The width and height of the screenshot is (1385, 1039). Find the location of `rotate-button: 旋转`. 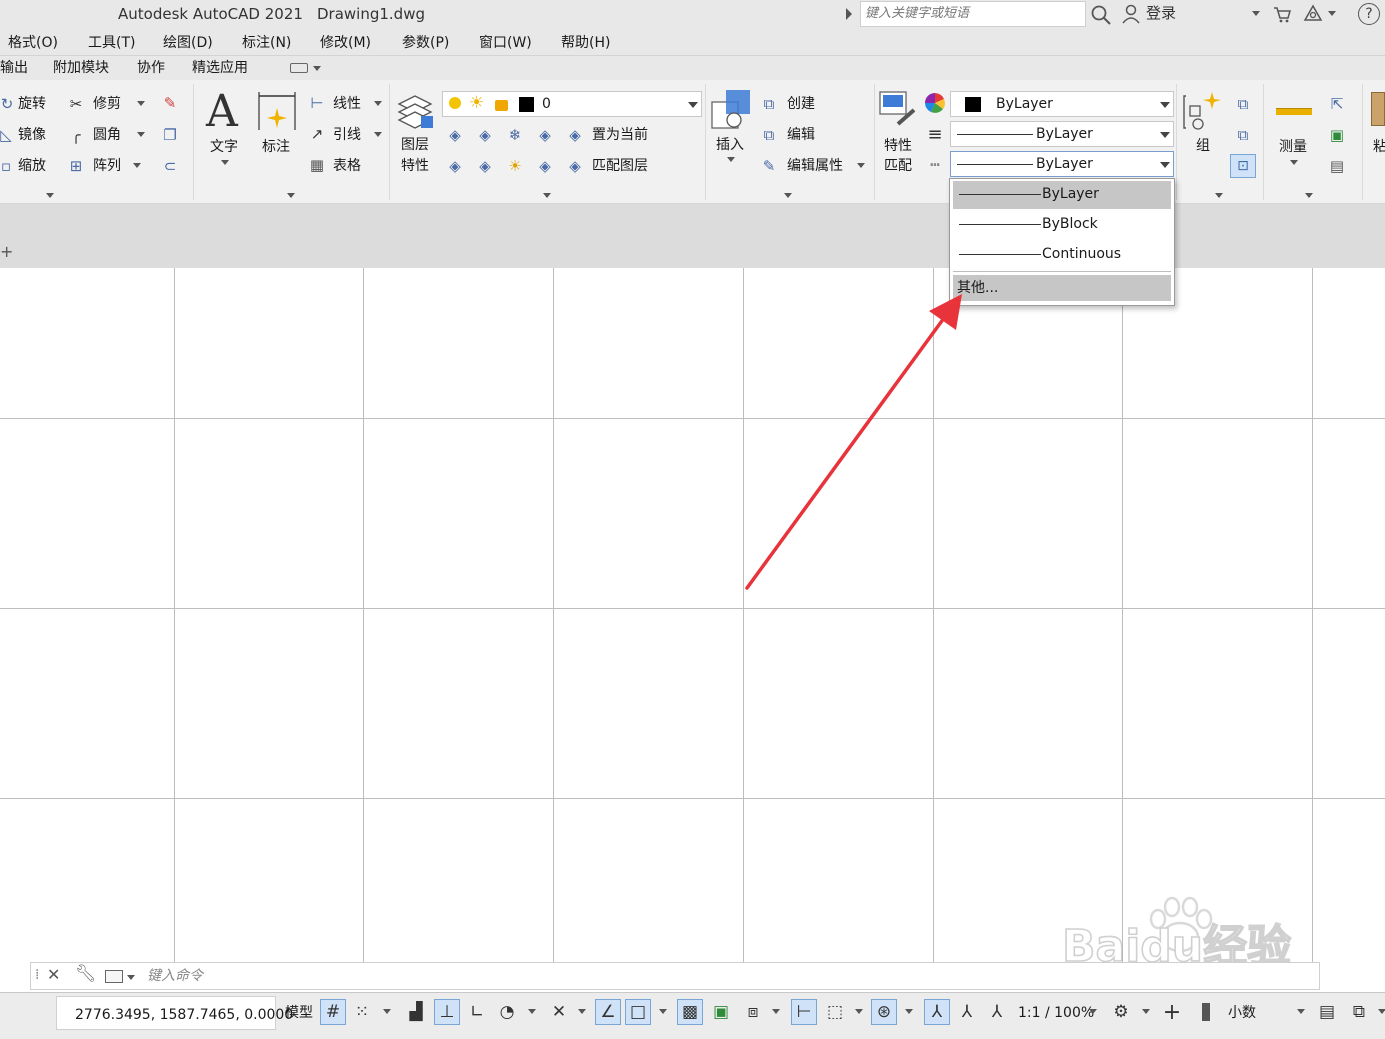

rotate-button: 旋转 is located at coordinates (32, 104).